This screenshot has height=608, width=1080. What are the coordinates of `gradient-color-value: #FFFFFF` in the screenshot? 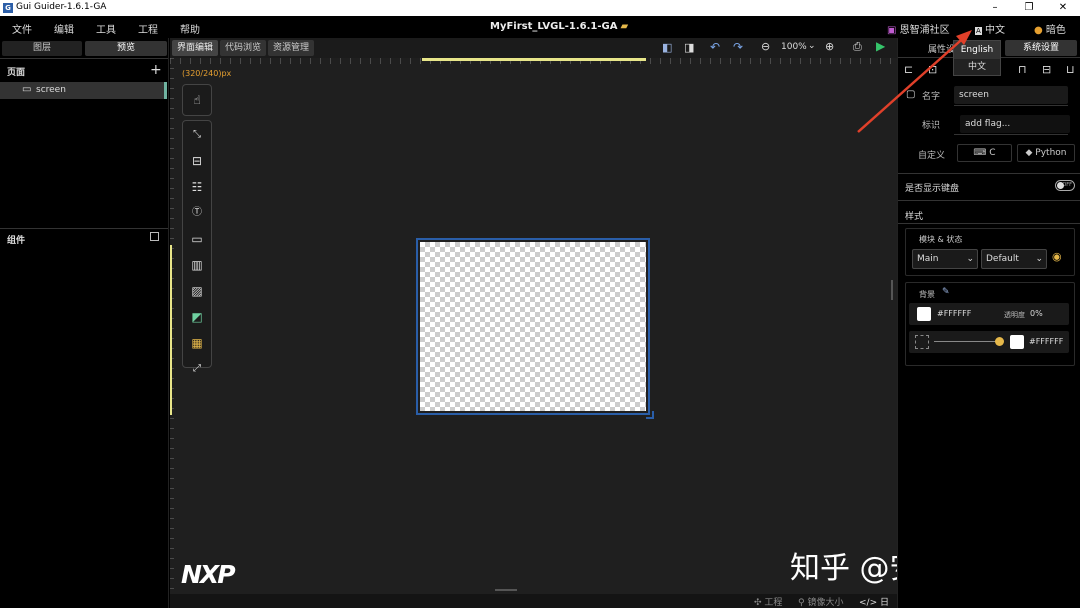 It's located at (1046, 341).